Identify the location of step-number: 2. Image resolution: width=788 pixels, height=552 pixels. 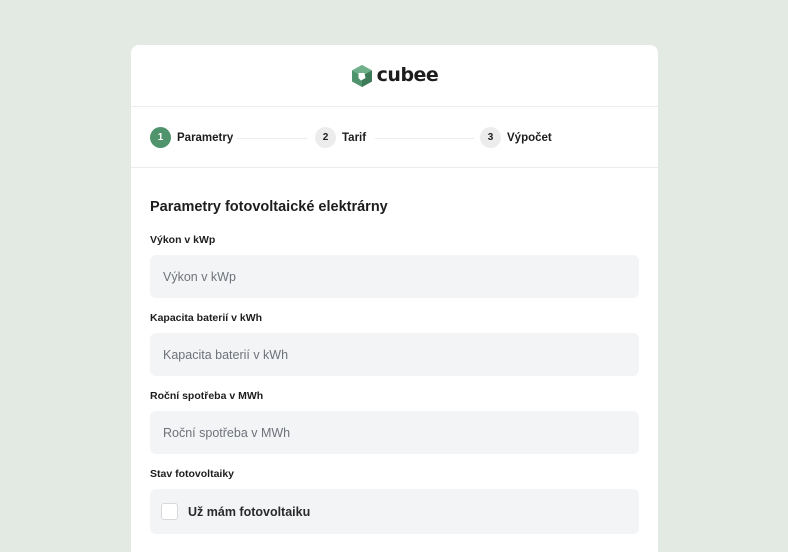
(325, 137).